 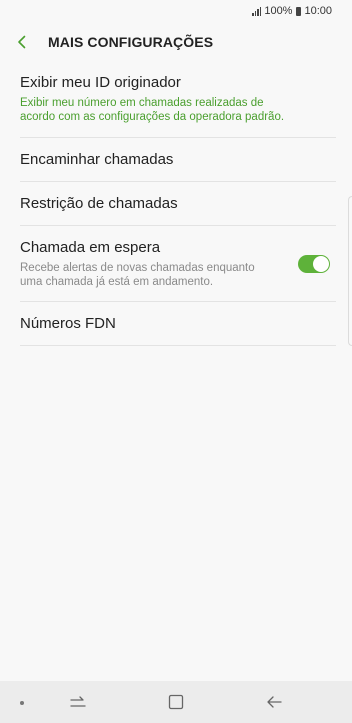 I want to click on call-waiting-toggle, so click(x=314, y=264).